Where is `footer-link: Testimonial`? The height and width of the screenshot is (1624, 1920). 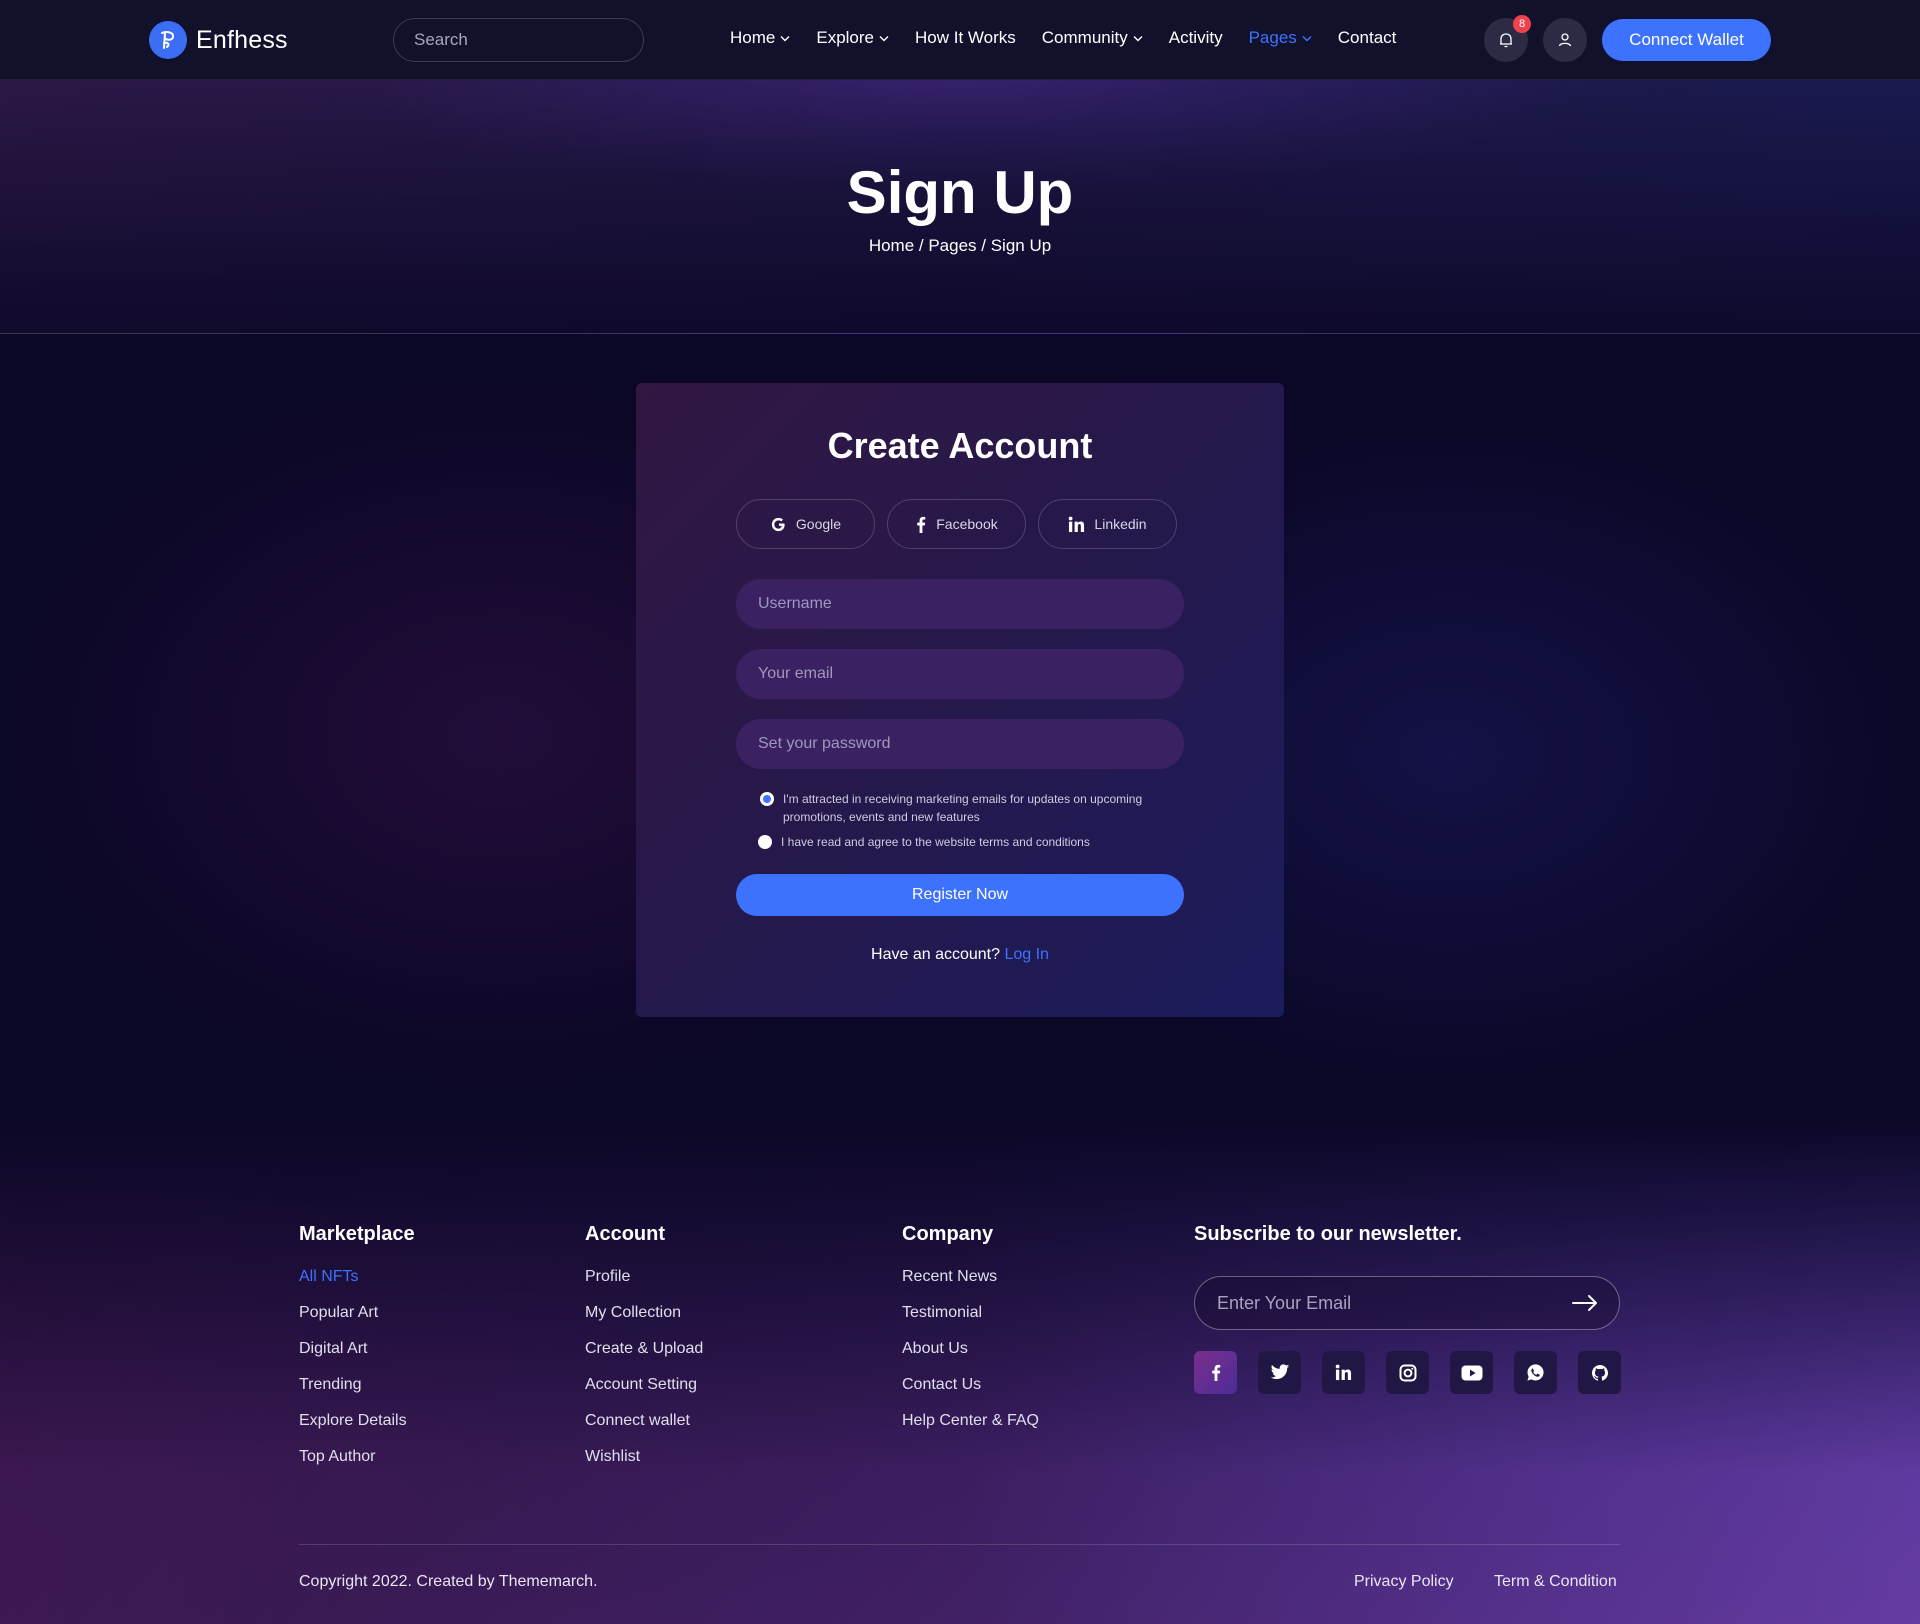
footer-link: Testimonial is located at coordinates (970, 1313).